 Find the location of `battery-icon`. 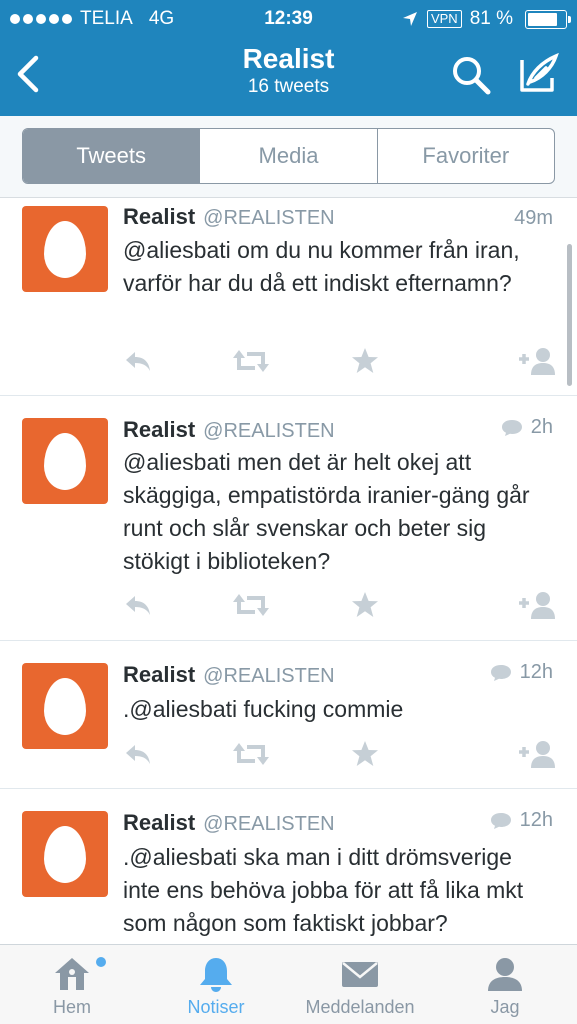

battery-icon is located at coordinates (548, 19).